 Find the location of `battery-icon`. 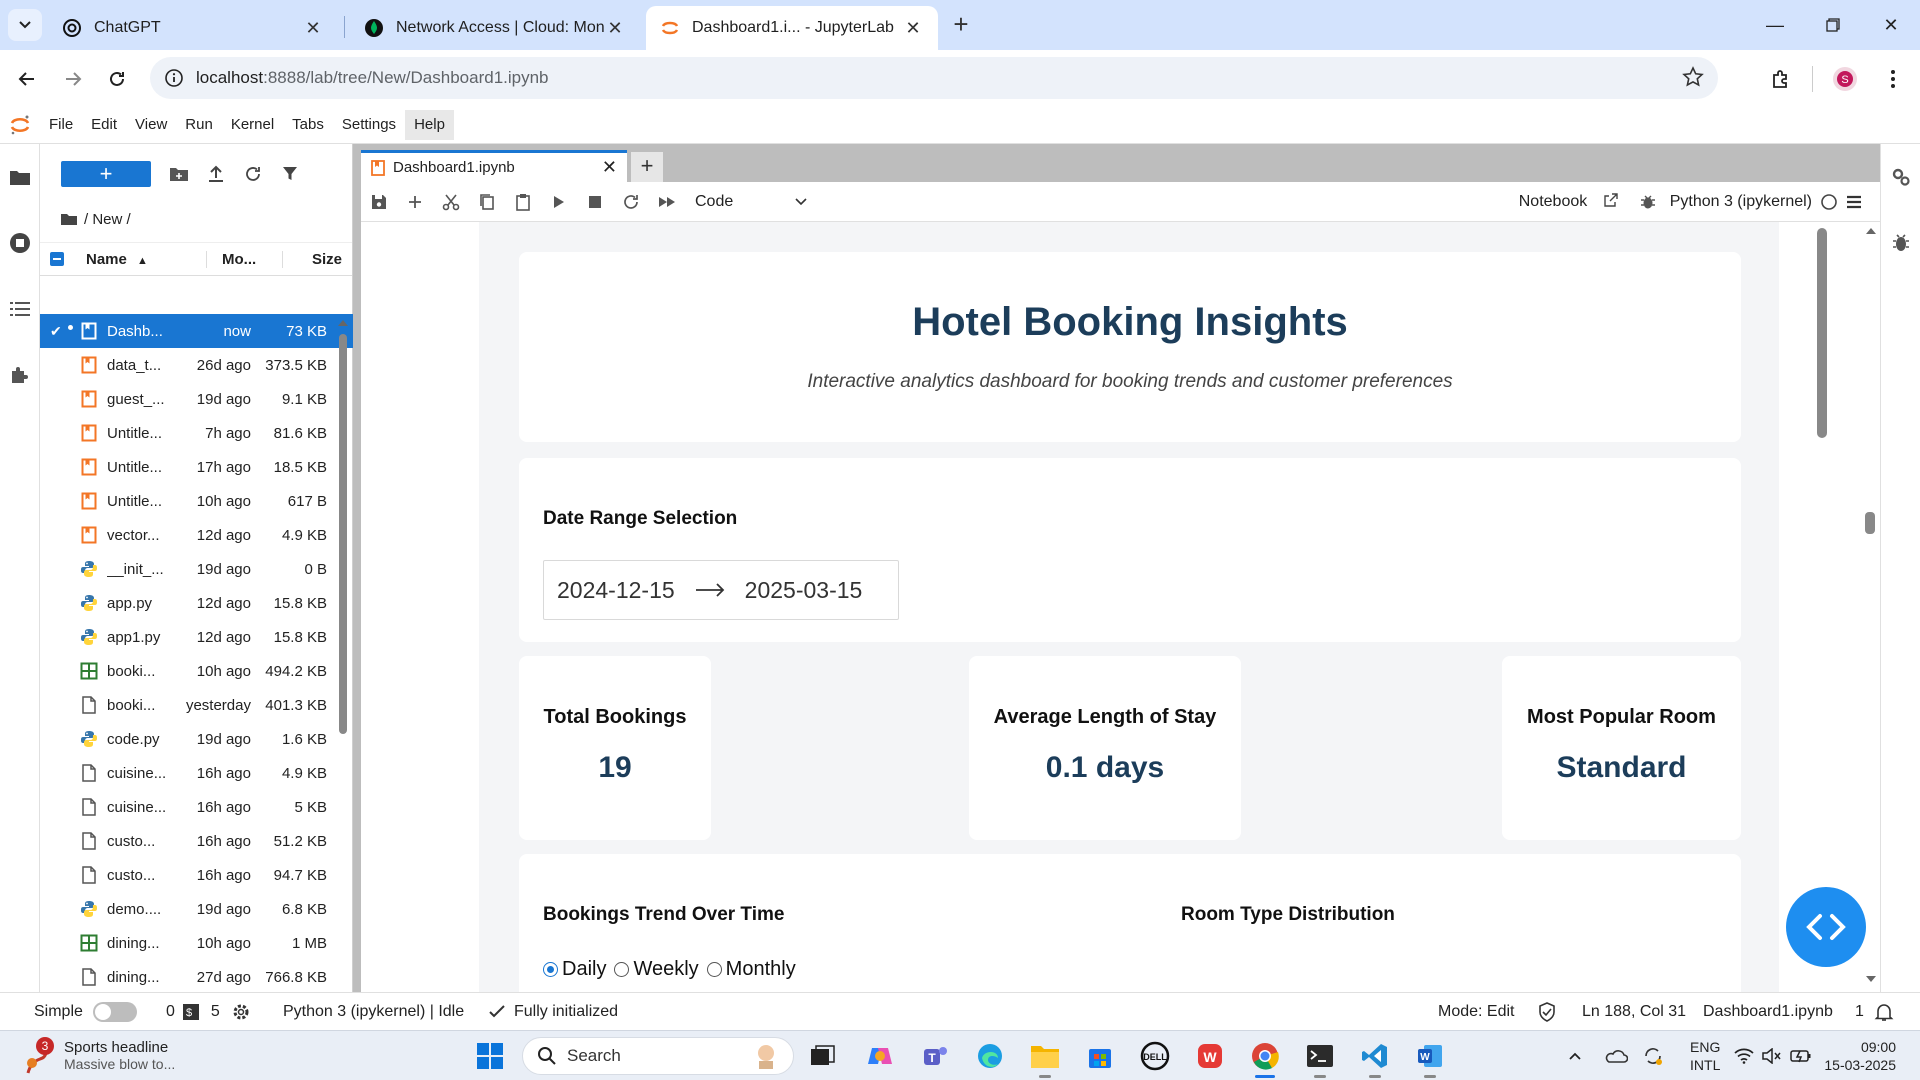

battery-icon is located at coordinates (1801, 1056).